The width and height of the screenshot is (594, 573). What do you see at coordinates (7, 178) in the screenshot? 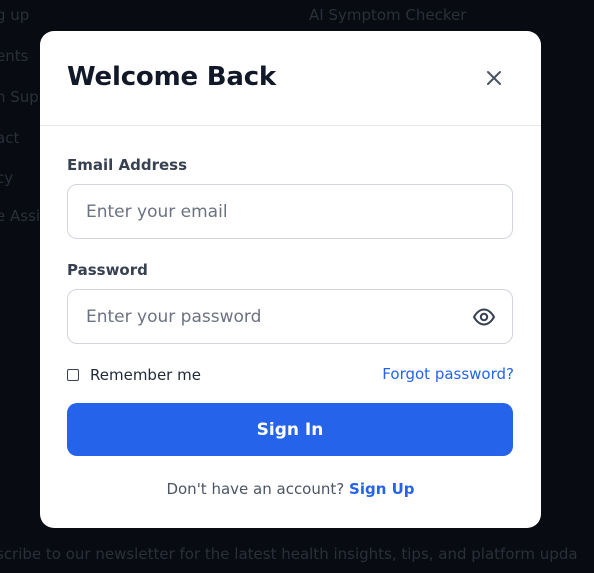
I see `bg-nav-item: cy` at bounding box center [7, 178].